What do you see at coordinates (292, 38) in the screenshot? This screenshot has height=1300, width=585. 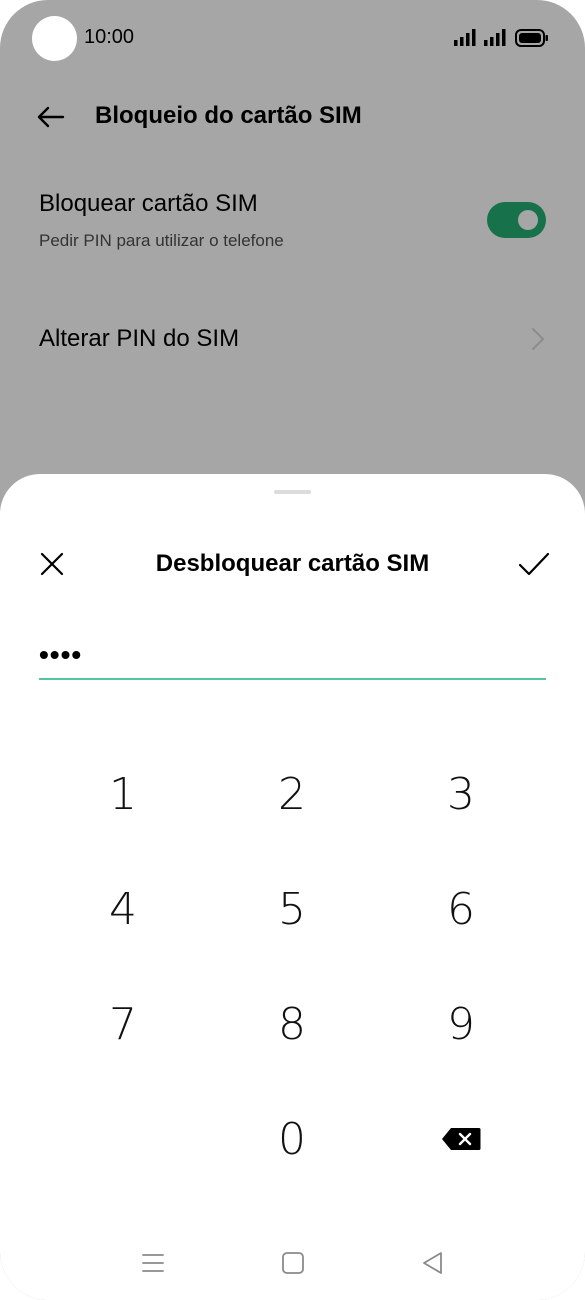 I see `status-bar: 10:00` at bounding box center [292, 38].